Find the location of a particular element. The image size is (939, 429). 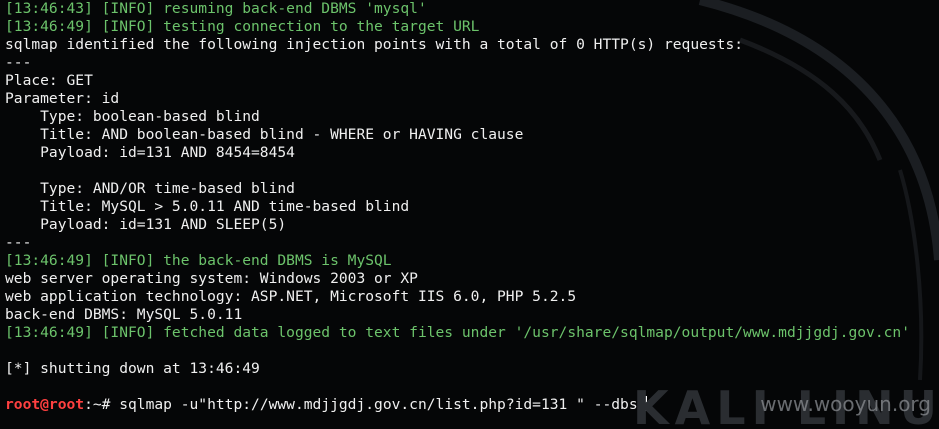

output-line: [*] shutting down at 13:46:49 is located at coordinates (132, 368).